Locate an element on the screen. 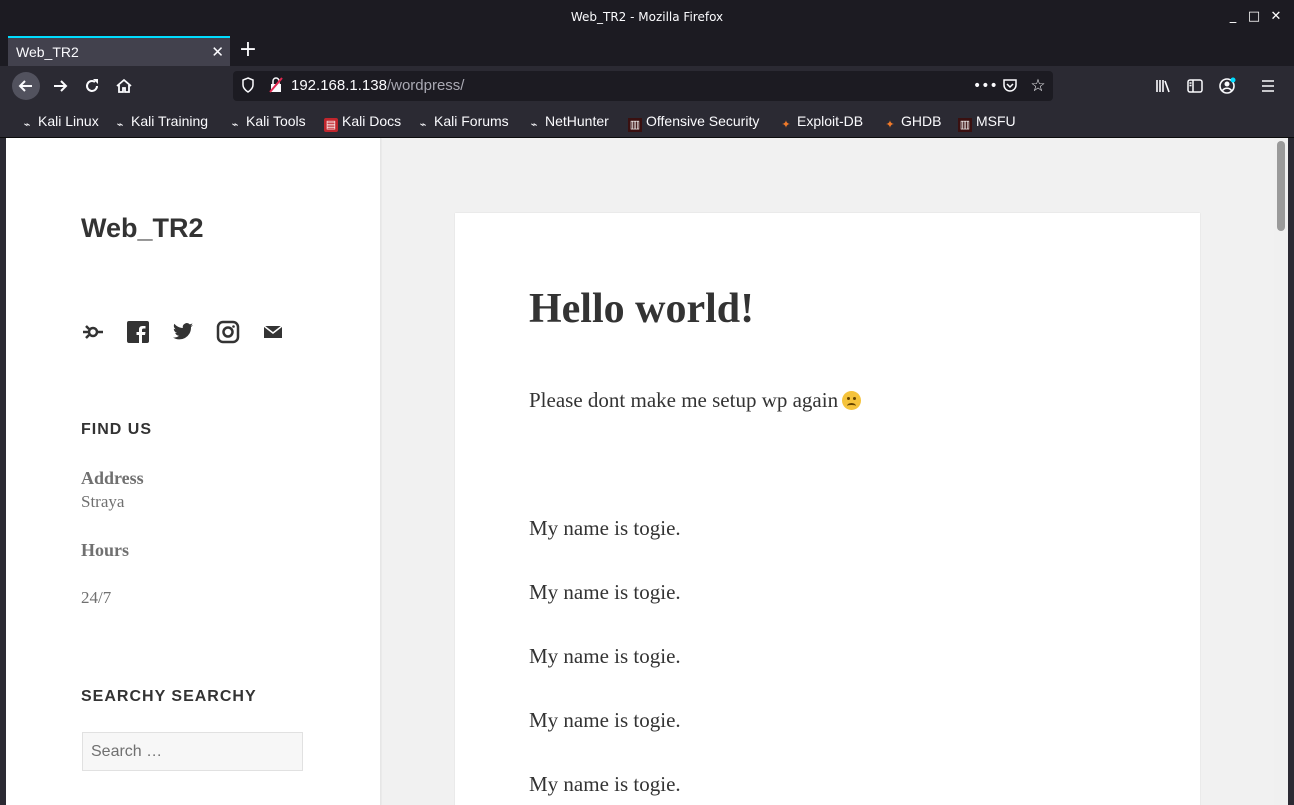 This screenshot has height=805, width=1294. minimize-button: _ is located at coordinates (1233, 17).